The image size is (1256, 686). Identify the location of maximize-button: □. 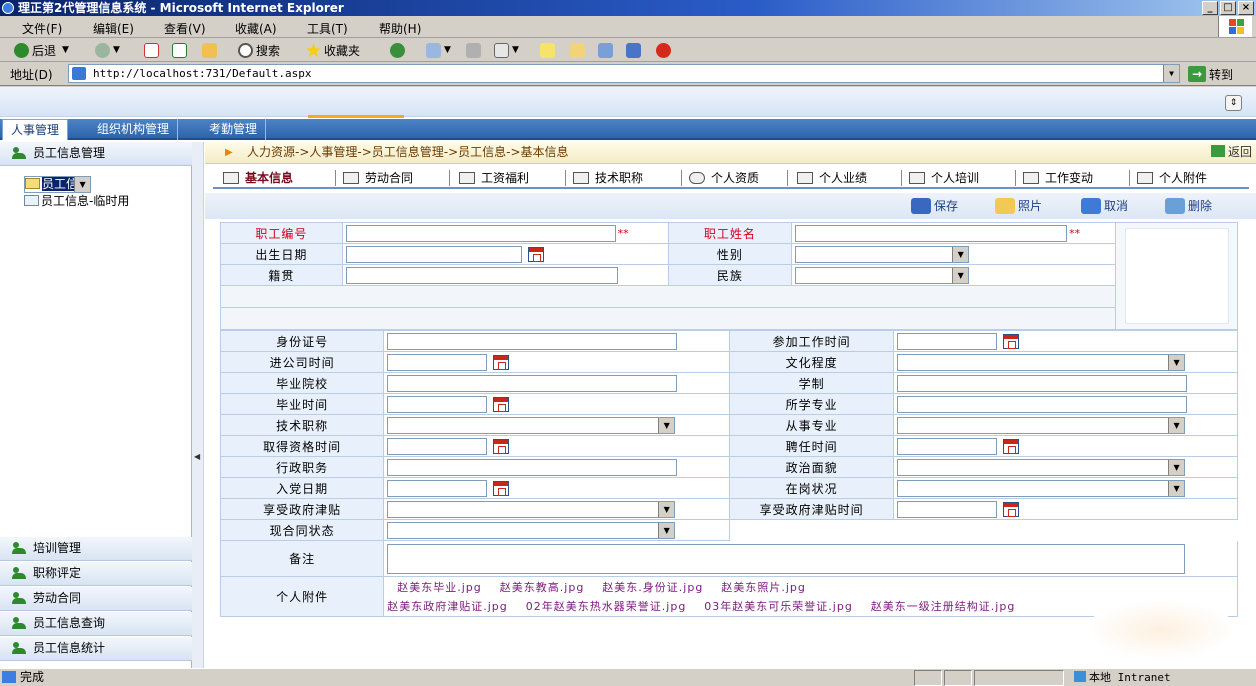
(1228, 8).